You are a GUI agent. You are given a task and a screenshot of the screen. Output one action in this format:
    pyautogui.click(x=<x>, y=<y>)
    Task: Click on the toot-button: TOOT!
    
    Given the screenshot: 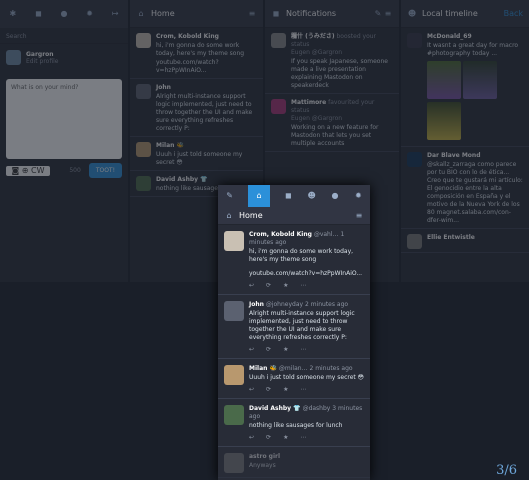 What is the action you would take?
    pyautogui.click(x=105, y=170)
    